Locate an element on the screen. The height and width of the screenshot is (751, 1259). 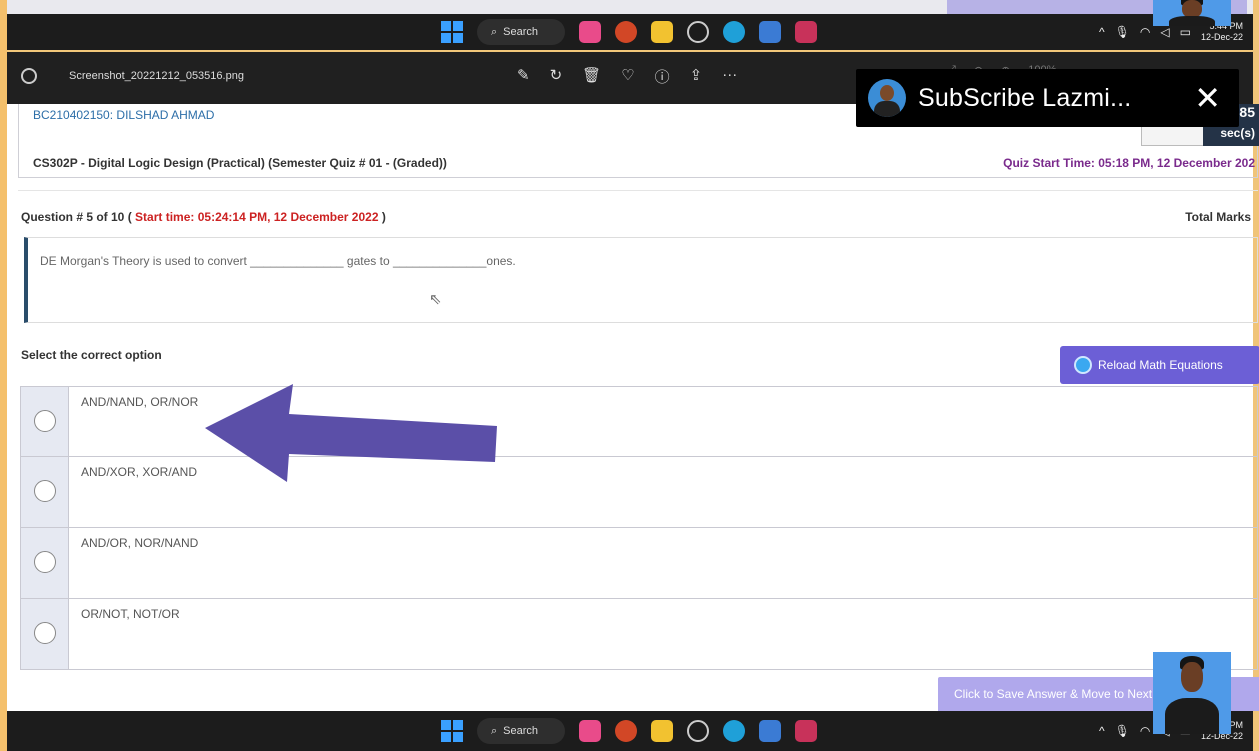
total-marks: Total Marks is located at coordinates (1218, 217).